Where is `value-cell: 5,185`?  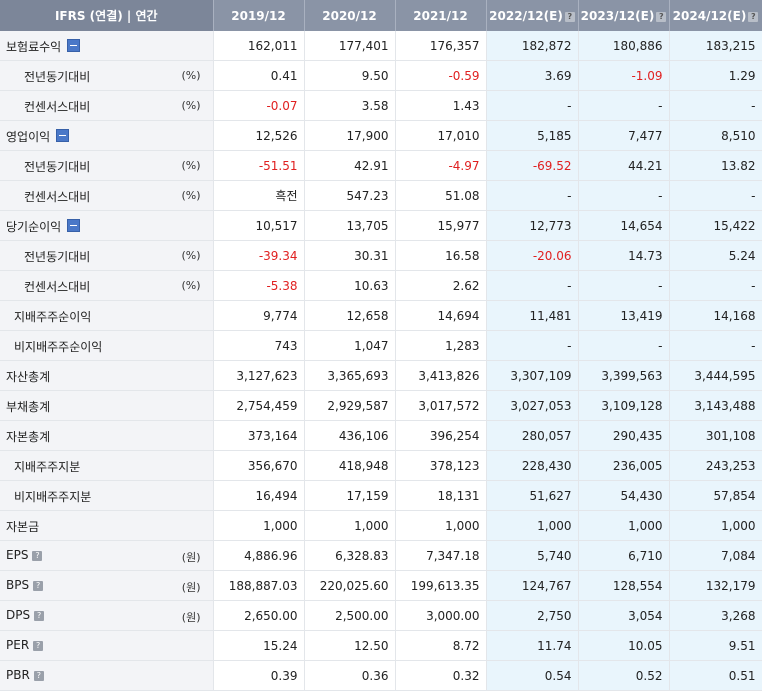 value-cell: 5,185 is located at coordinates (532, 135).